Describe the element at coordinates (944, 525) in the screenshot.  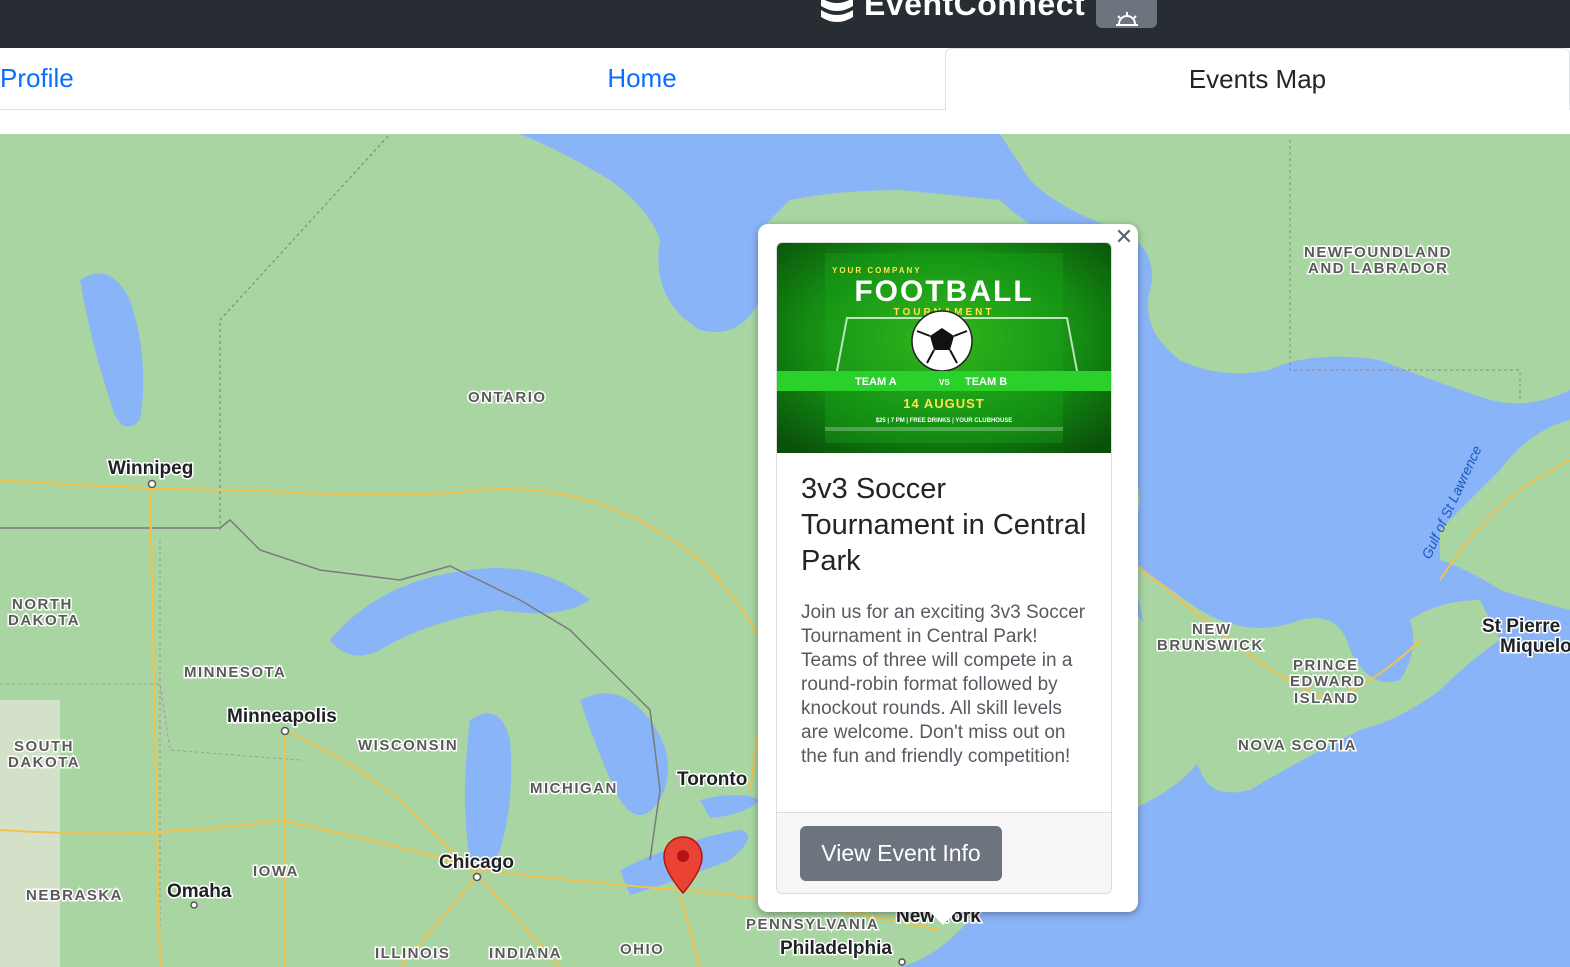
I see `event-title: 3v3 Soccer Tournament in Central Park` at that location.